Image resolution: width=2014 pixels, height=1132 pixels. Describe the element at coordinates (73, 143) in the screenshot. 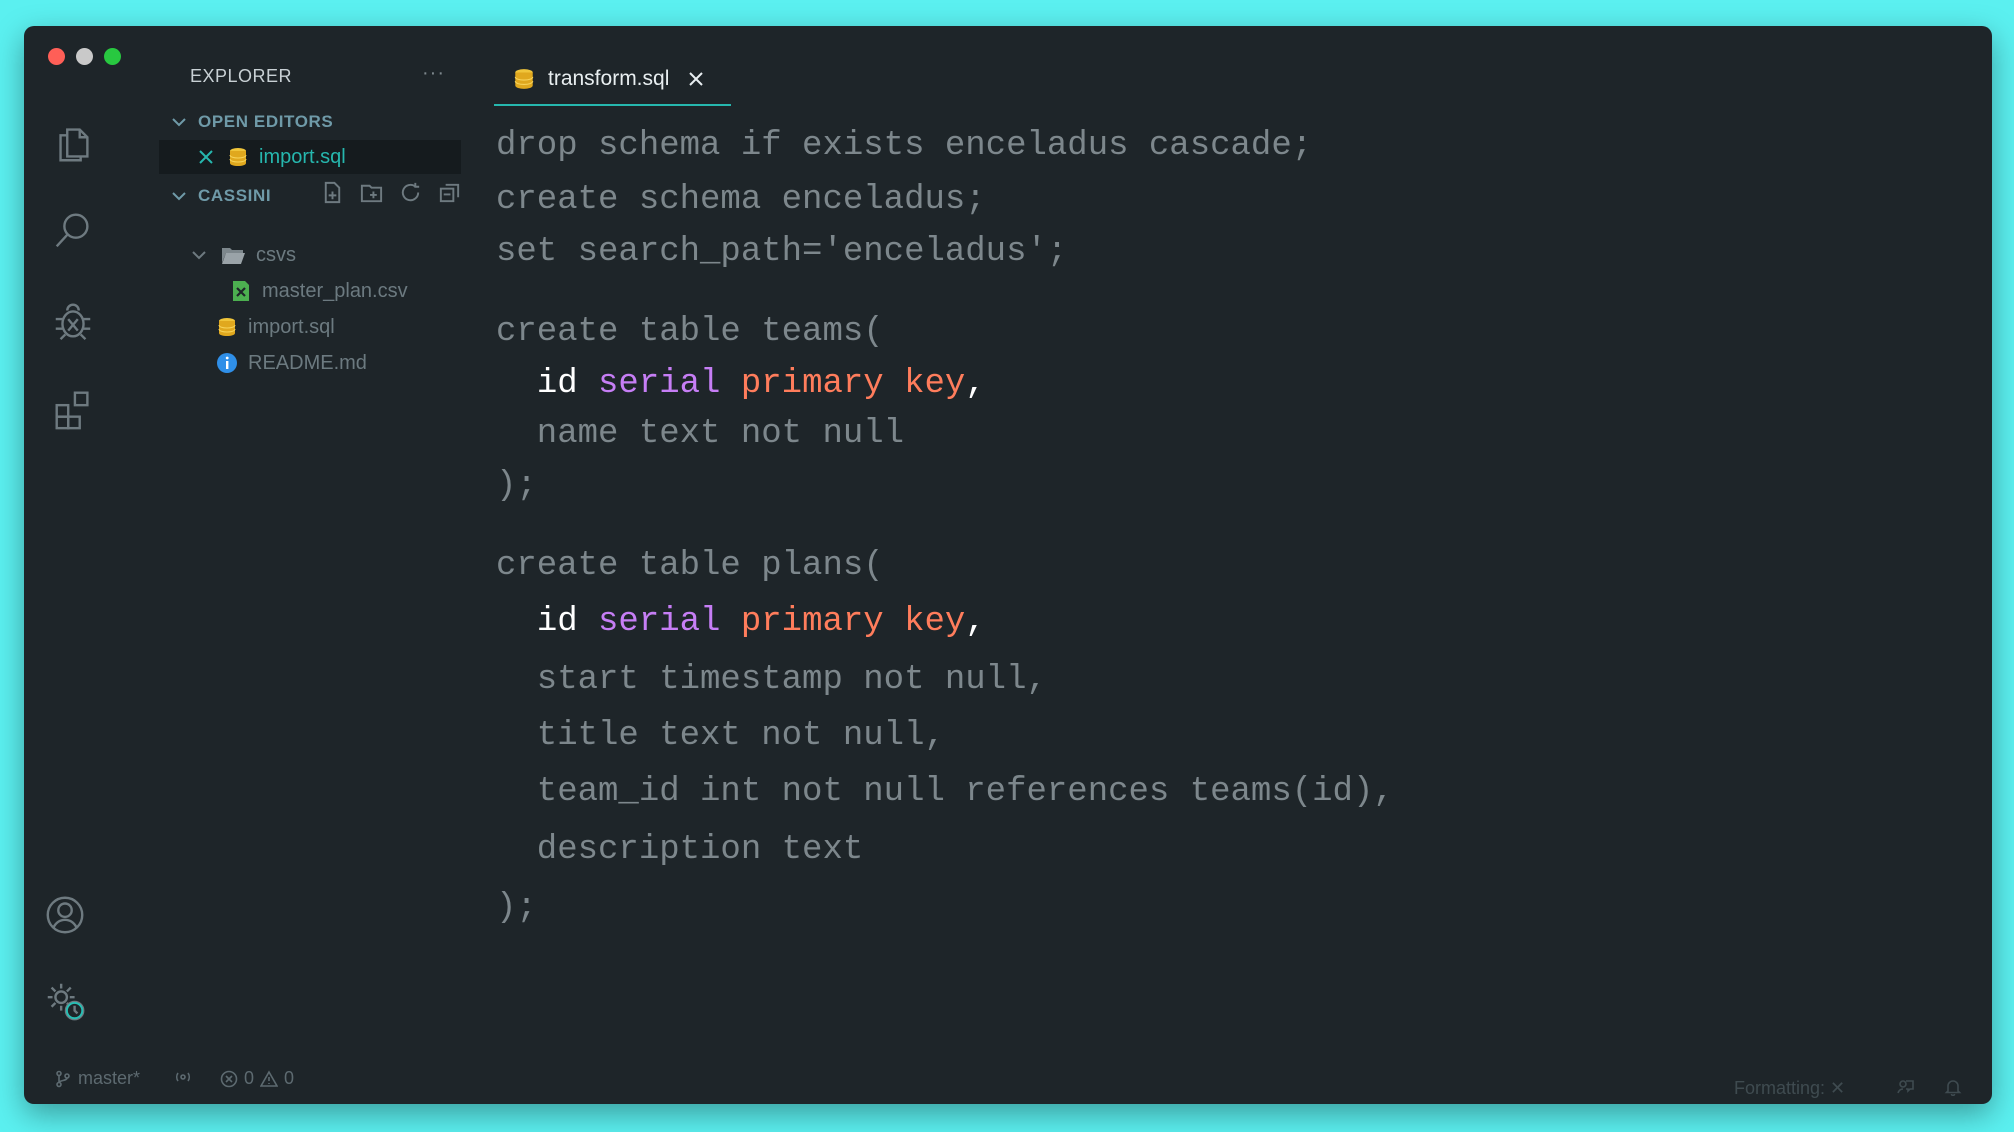

I see `files-icon` at that location.